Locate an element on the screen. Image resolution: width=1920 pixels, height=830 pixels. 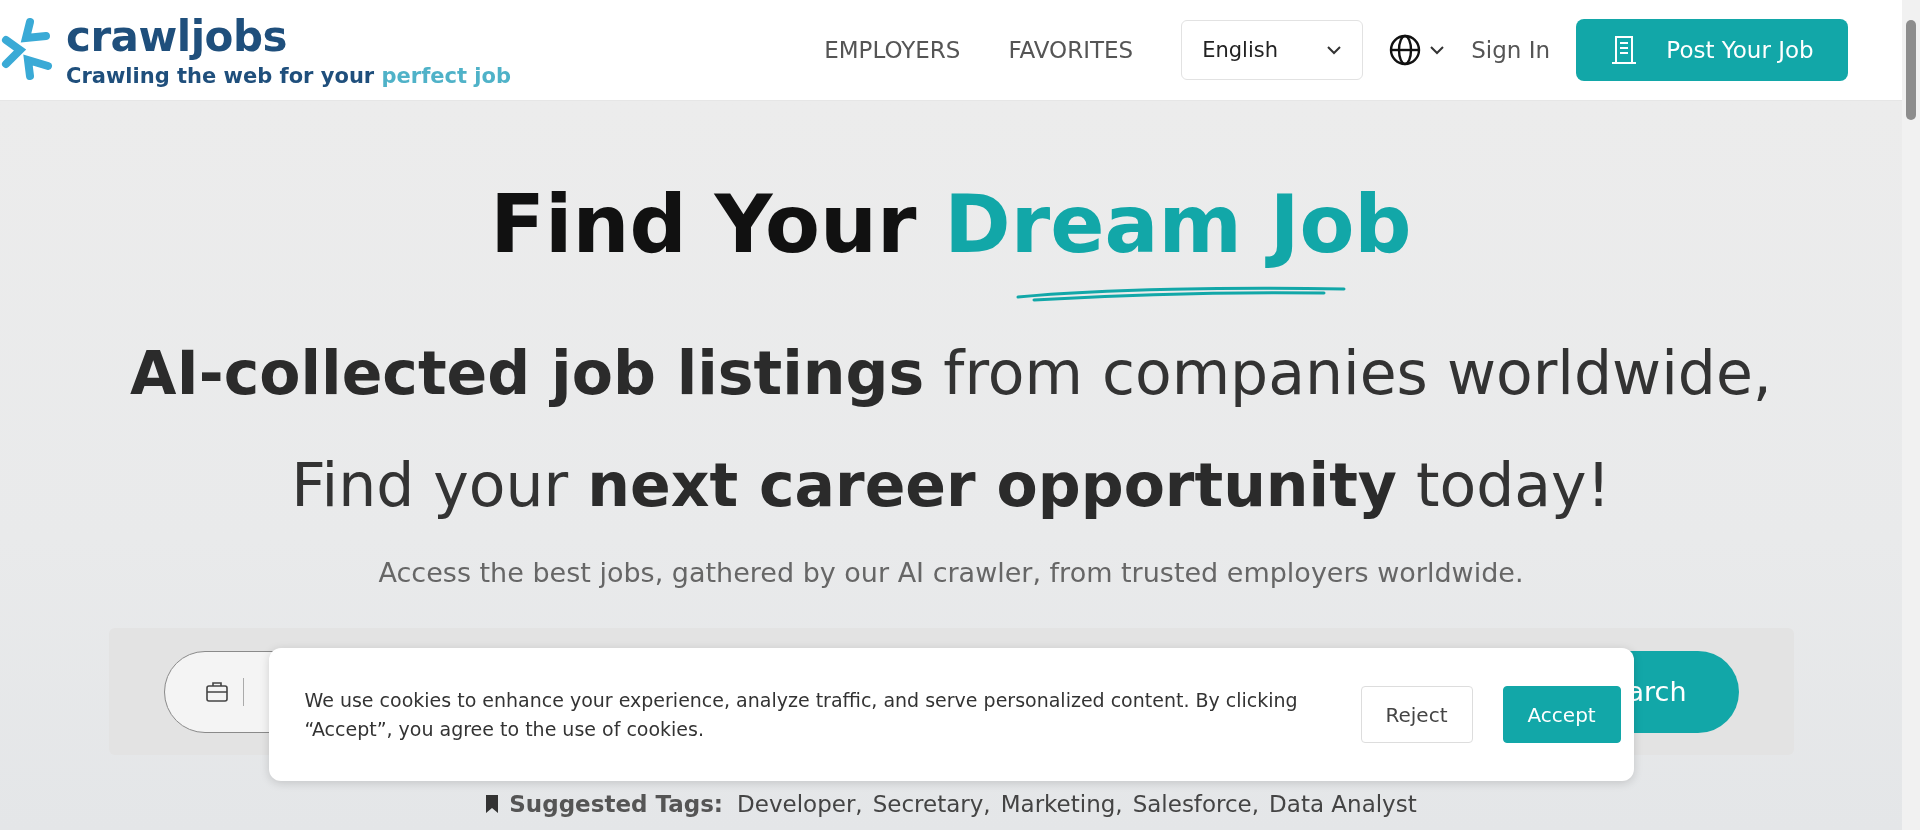
hero-description: Access the best jobs, gathered by our AI crawler, from trusted employers worldwide. is located at coordinates (951, 572).